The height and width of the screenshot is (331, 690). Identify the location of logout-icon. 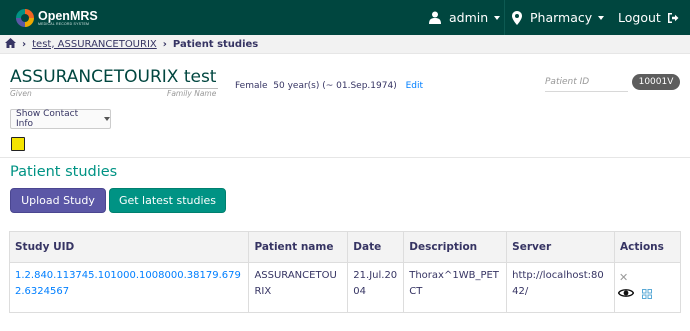
(673, 18).